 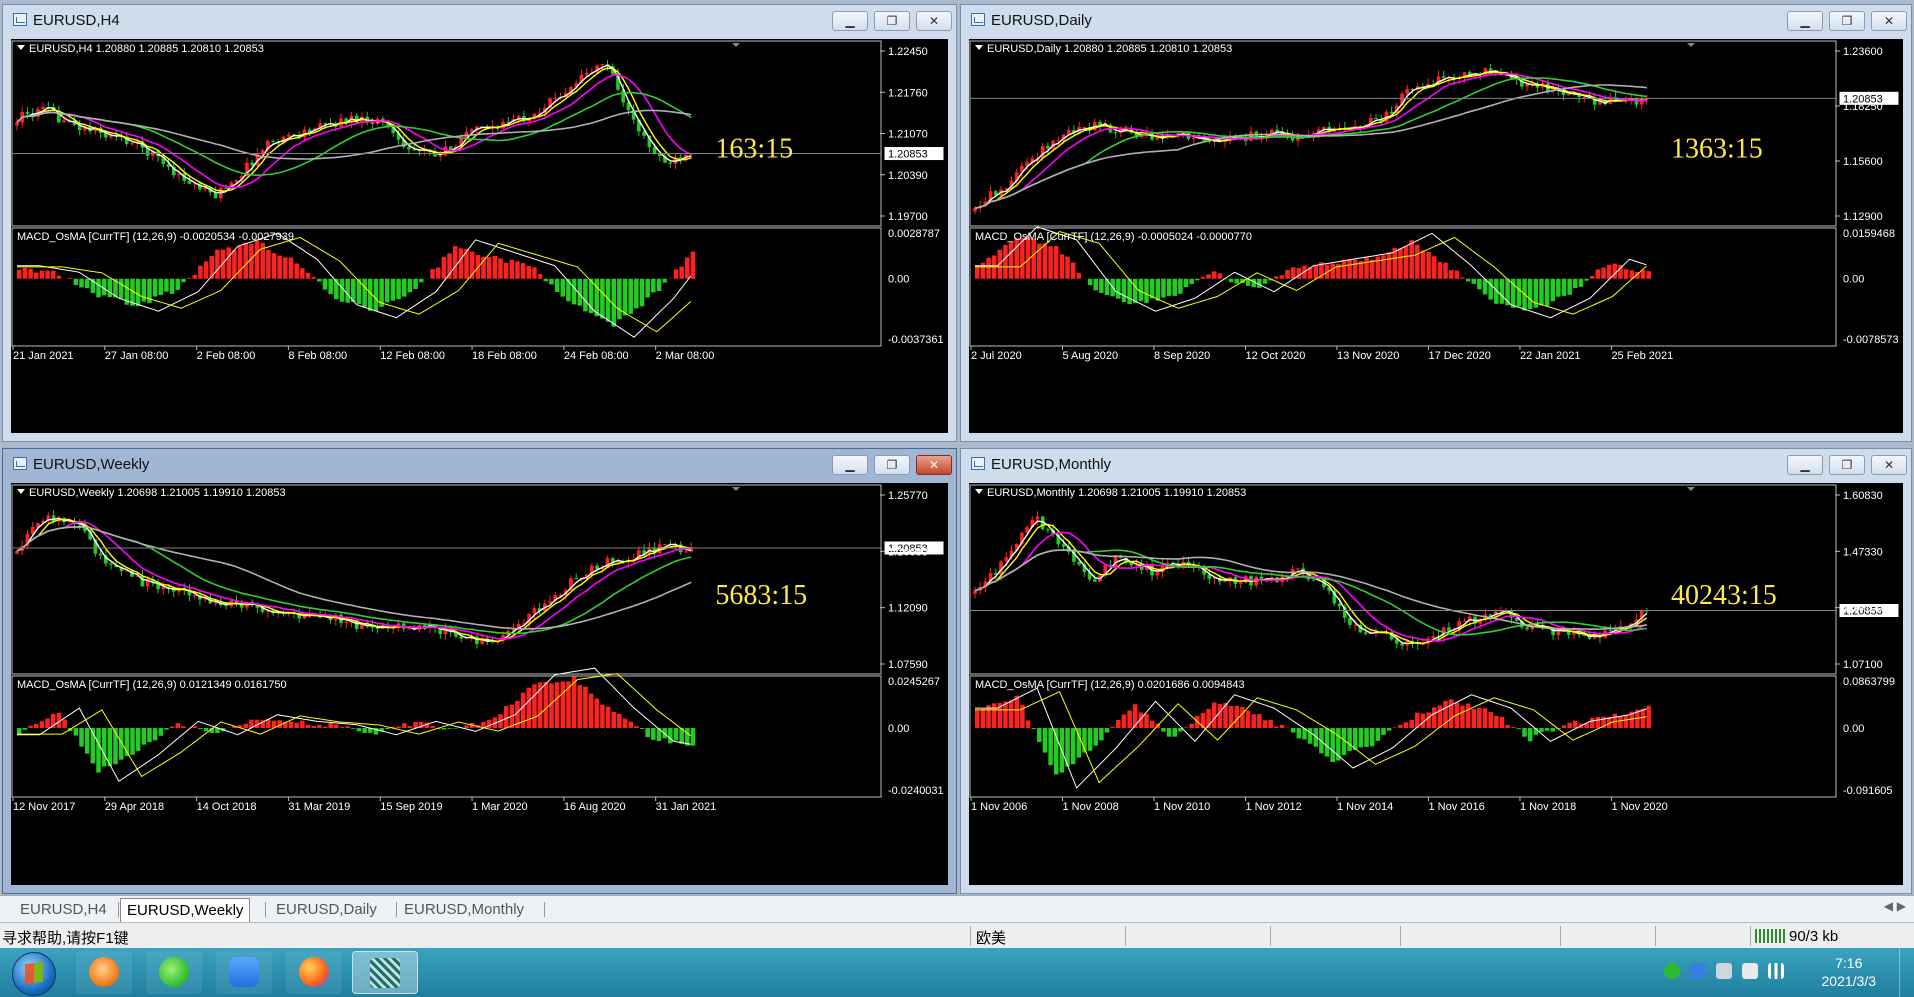 I want to click on tab-eurusd-daily: EURUSD,Daily, so click(x=326, y=909).